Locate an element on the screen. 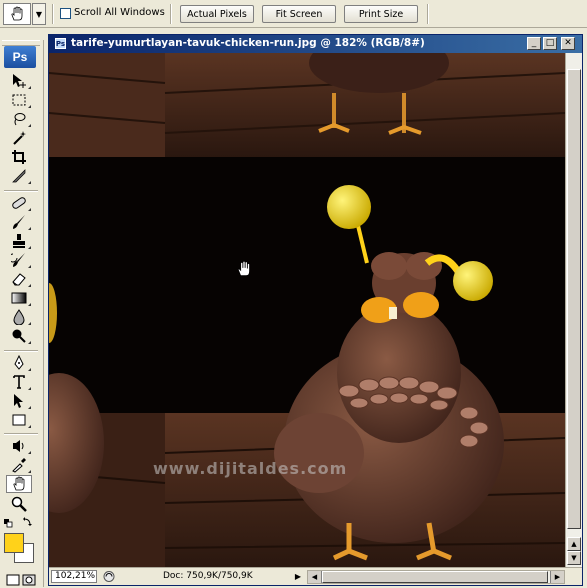 Image resolution: width=587 pixels, height=588 pixels. blur-icon is located at coordinates (19, 317).